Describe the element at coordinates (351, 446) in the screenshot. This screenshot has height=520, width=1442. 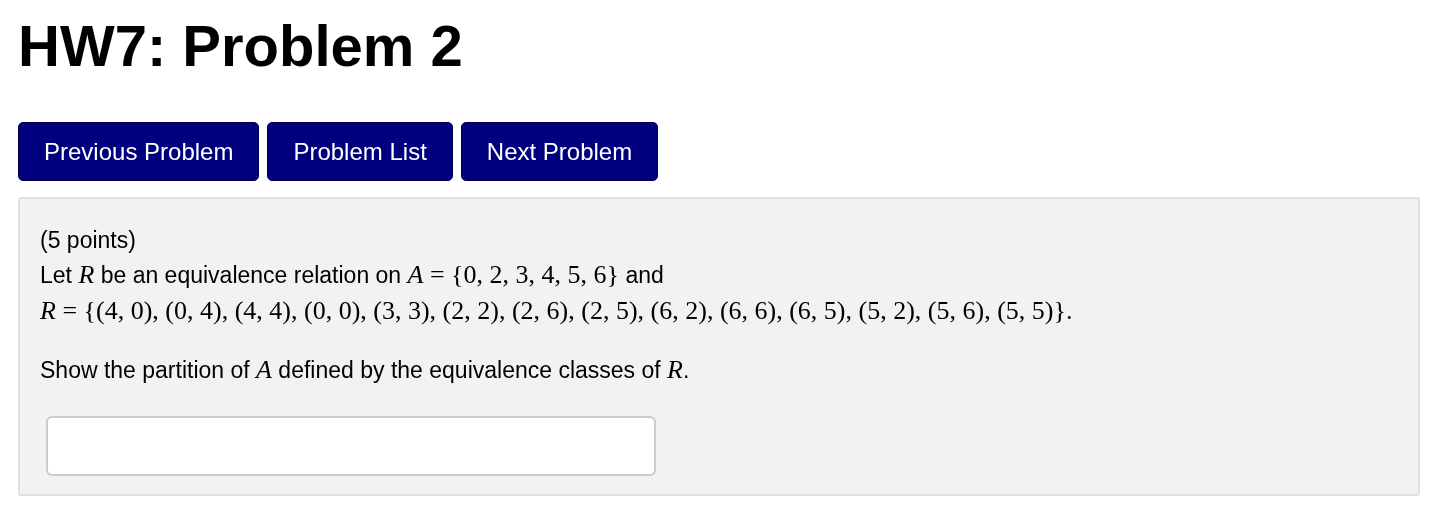
I see `answer-field` at that location.